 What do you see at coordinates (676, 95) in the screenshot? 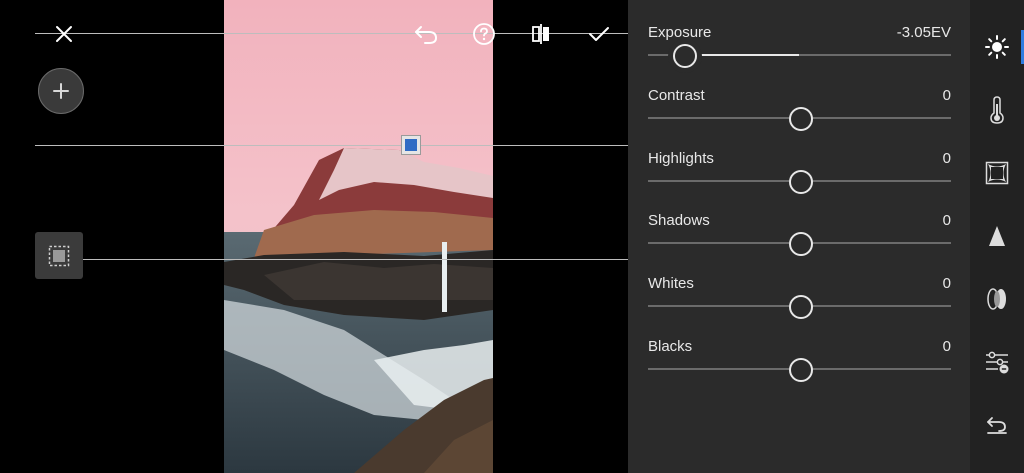
I see `contrast-label: Contrast` at bounding box center [676, 95].